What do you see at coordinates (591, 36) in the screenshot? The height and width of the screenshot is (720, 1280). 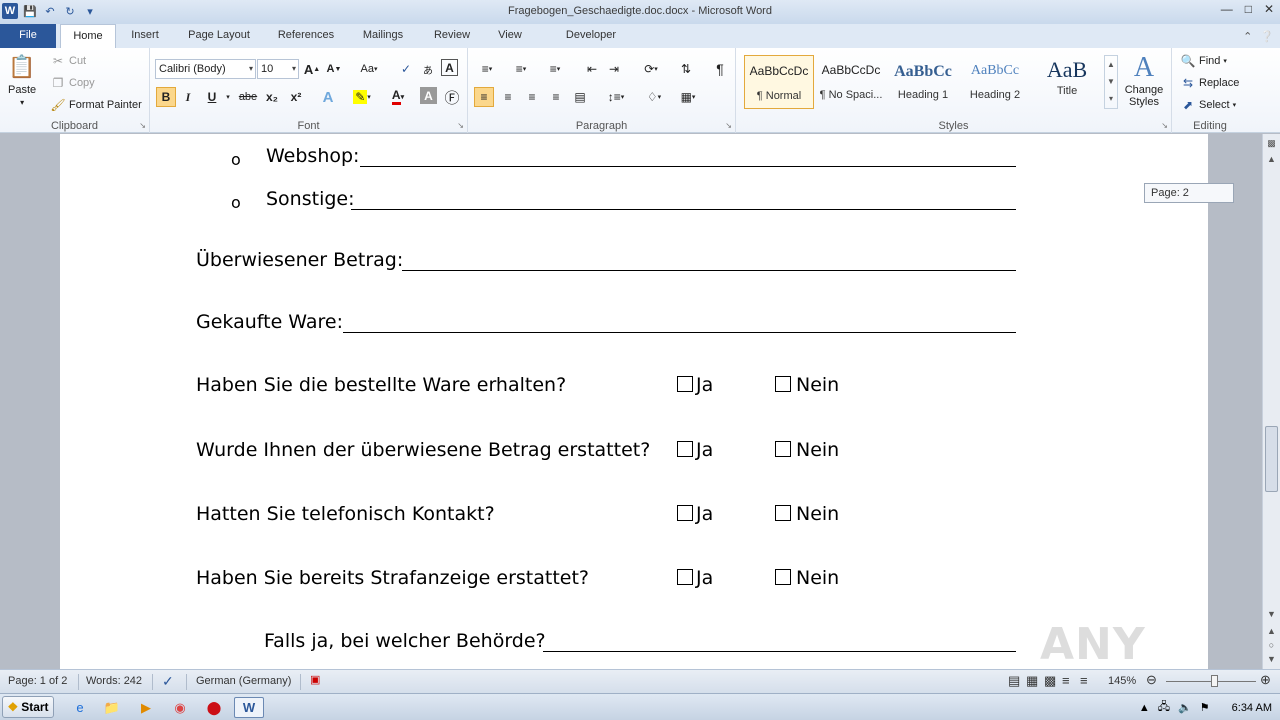 I see `tab-developer: Developer` at bounding box center [591, 36].